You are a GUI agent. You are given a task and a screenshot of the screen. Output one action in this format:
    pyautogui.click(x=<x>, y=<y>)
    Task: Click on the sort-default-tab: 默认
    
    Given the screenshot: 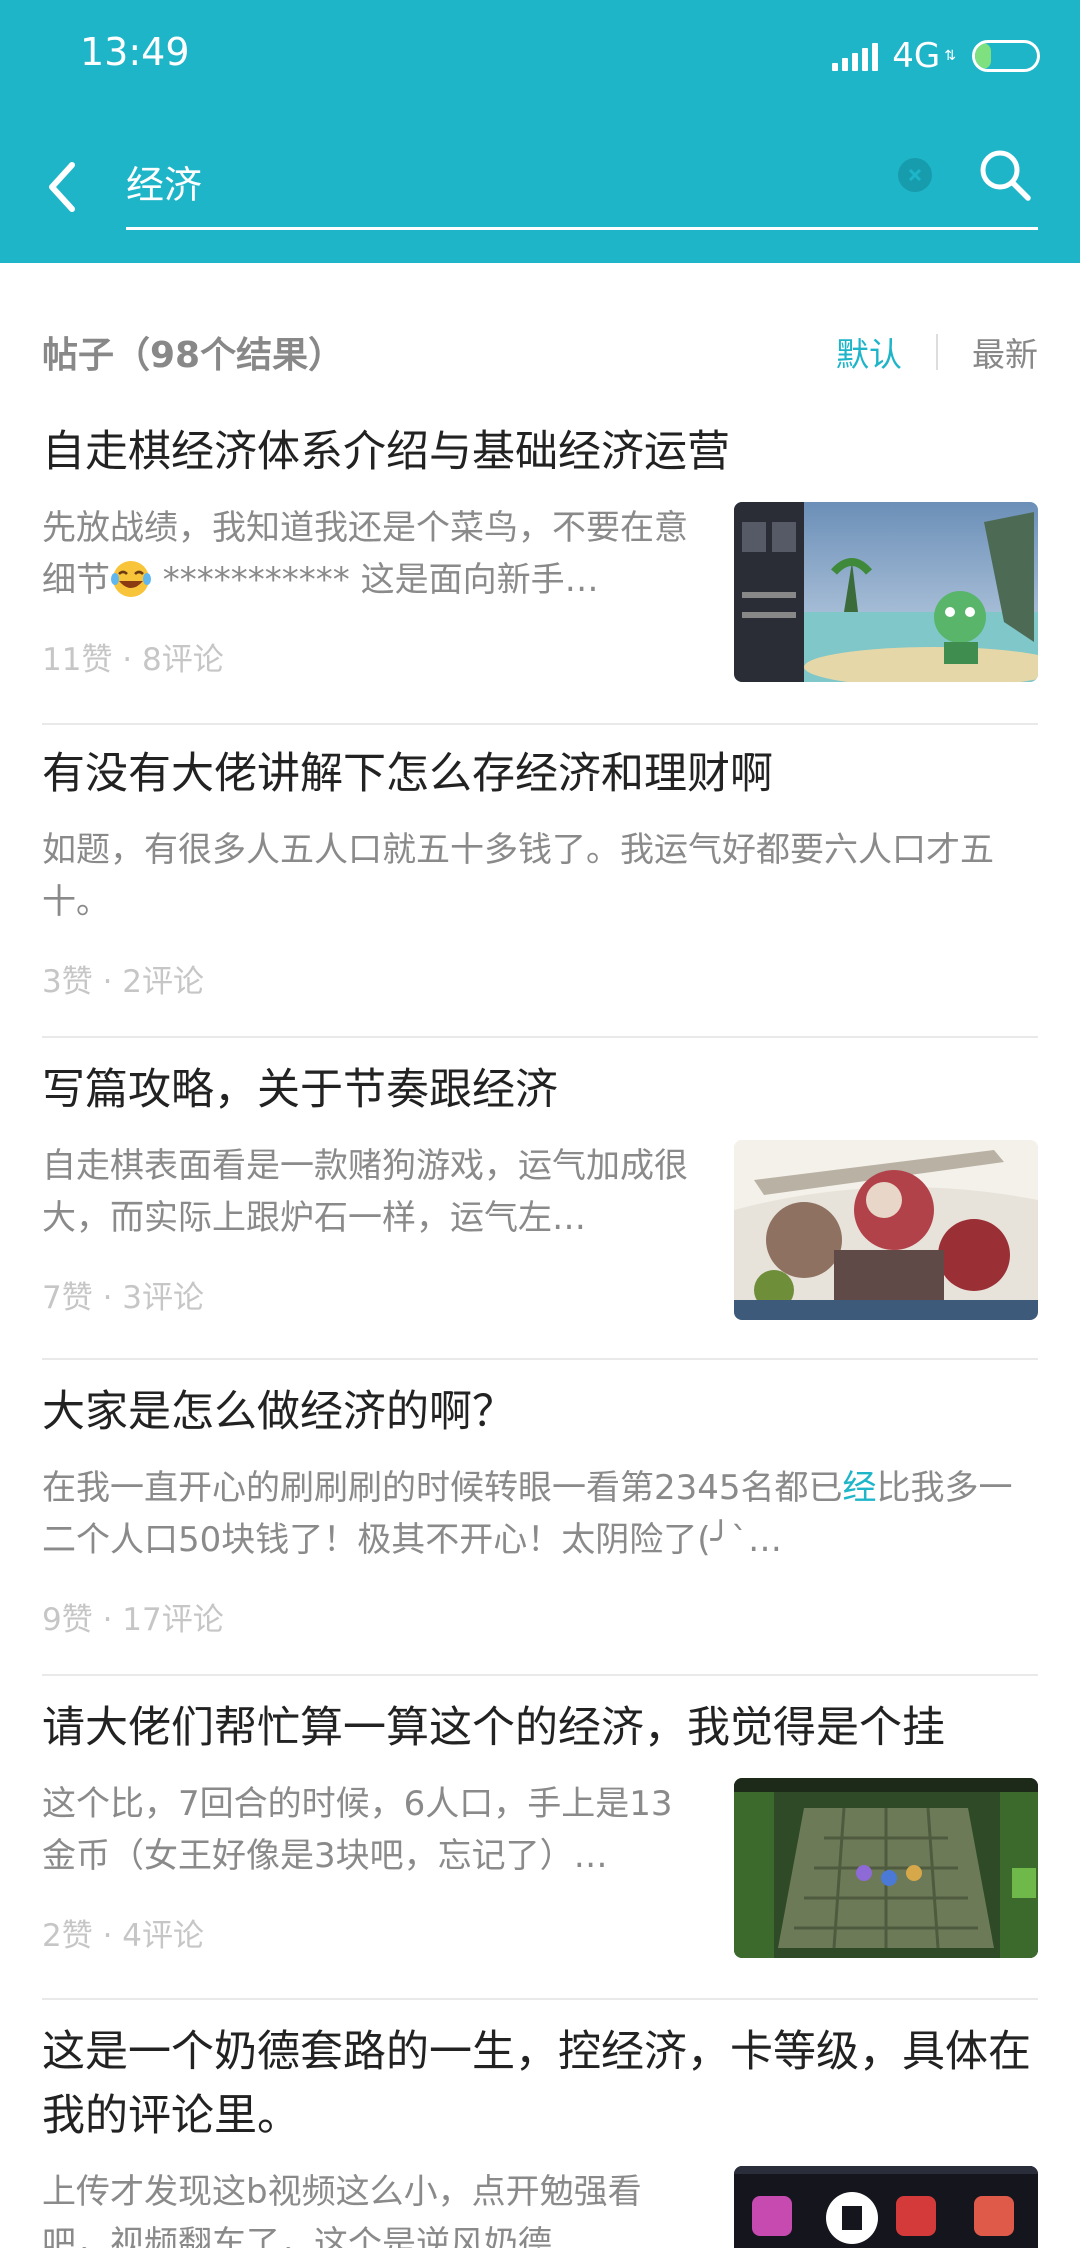 What is the action you would take?
    pyautogui.click(x=869, y=352)
    